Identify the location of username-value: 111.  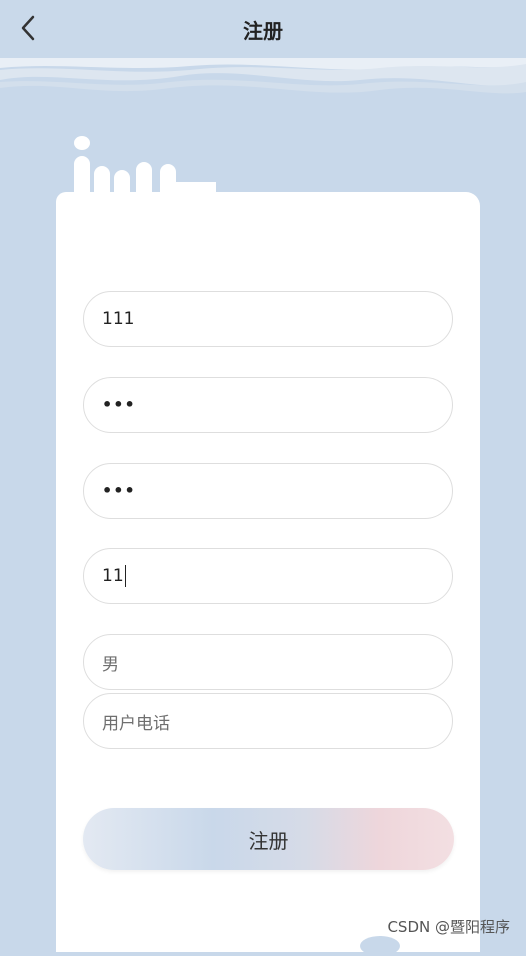
(118, 319).